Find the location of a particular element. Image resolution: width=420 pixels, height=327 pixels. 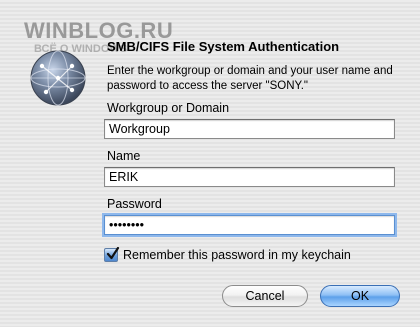

password-field is located at coordinates (249, 225).